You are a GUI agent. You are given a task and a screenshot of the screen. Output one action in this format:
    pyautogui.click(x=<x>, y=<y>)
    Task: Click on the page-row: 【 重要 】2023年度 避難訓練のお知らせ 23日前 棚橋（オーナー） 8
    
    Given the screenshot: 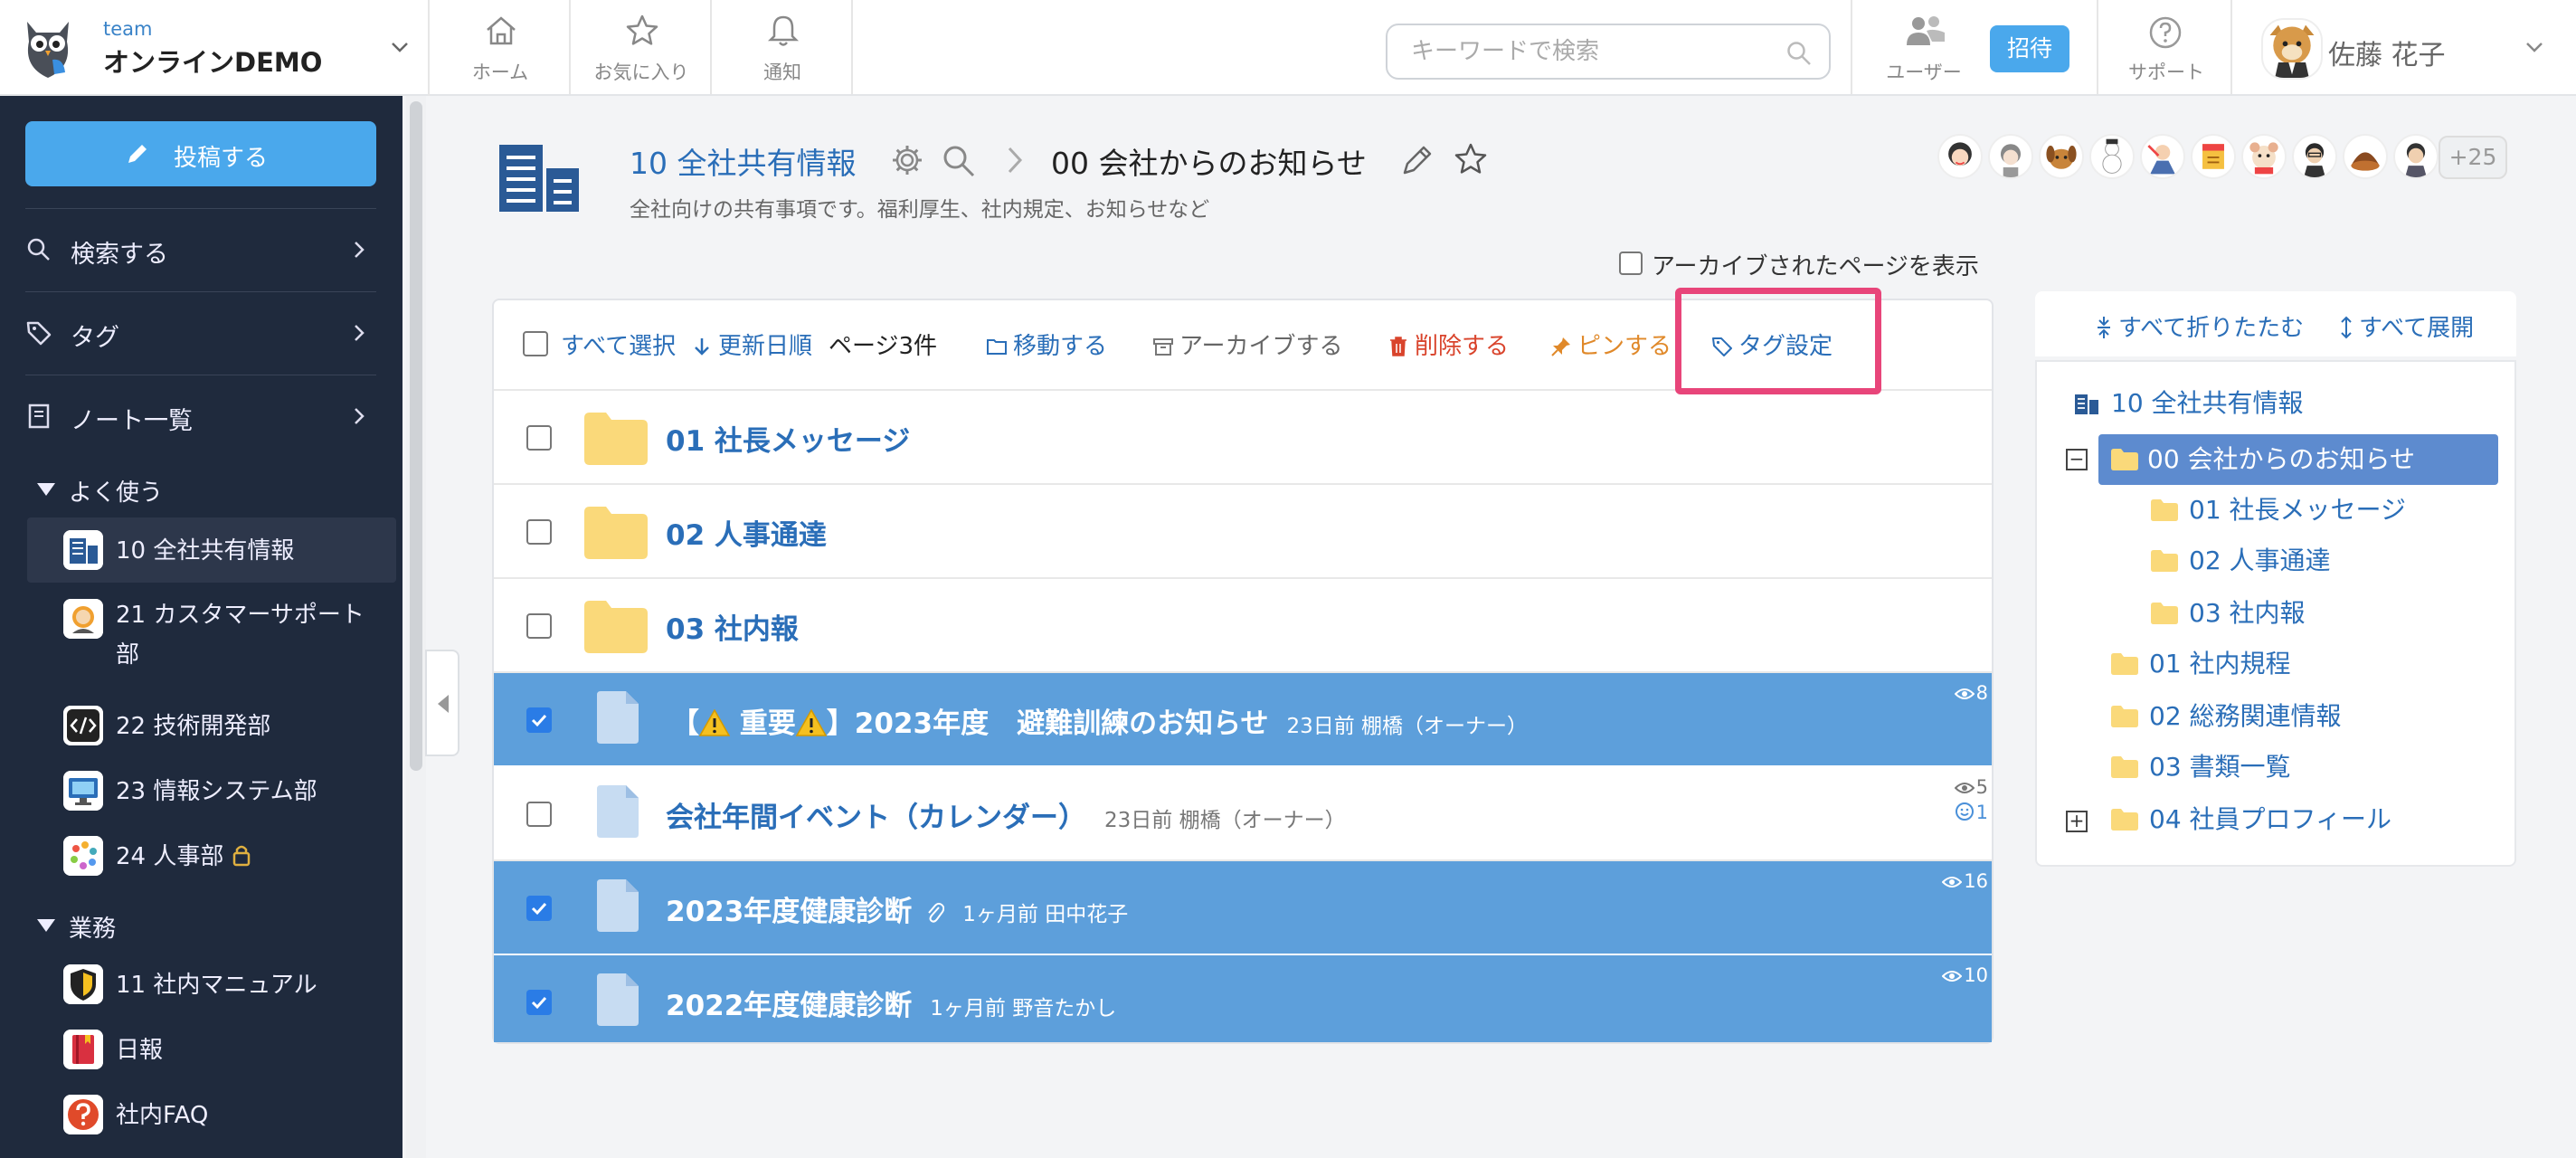 What is the action you would take?
    pyautogui.click(x=1243, y=720)
    